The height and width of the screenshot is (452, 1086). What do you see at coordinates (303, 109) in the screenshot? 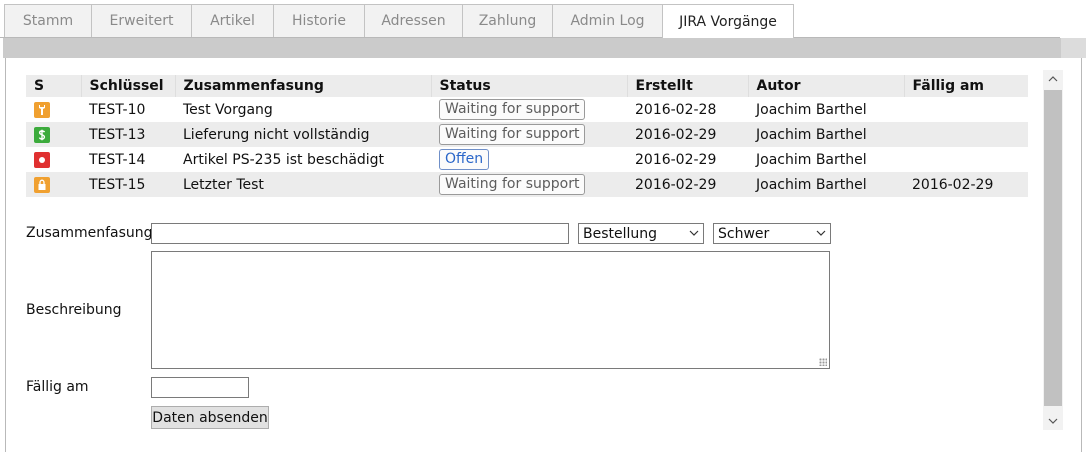
I see `issue-summary: Test Vorgang` at bounding box center [303, 109].